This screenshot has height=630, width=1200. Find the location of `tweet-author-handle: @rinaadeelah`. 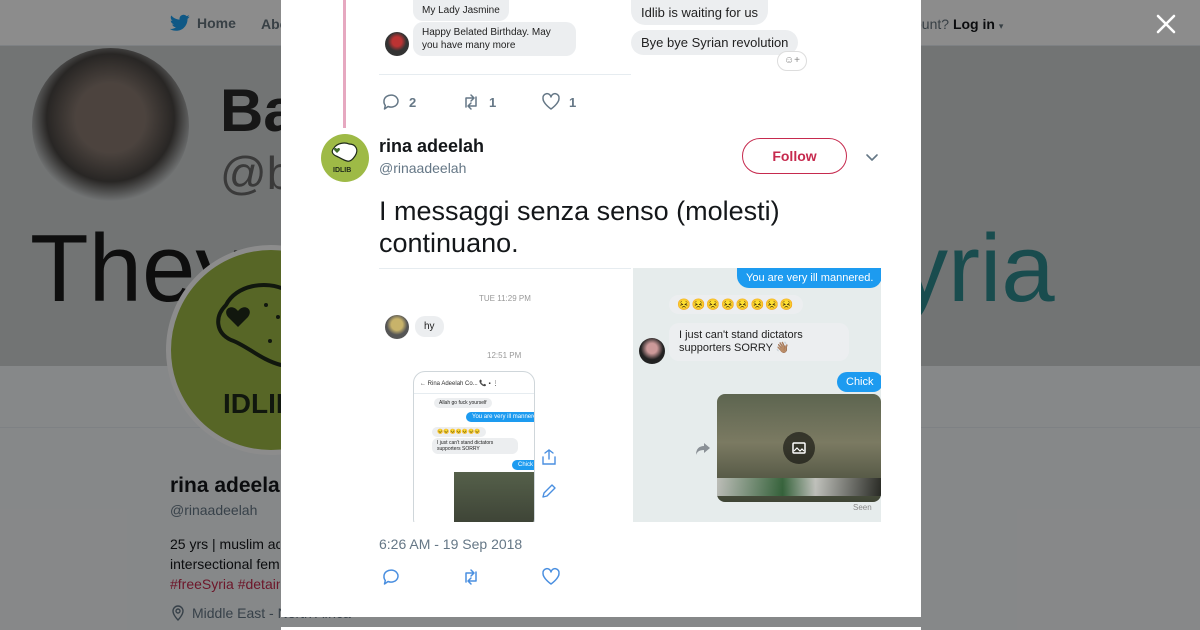

tweet-author-handle: @rinaadeelah is located at coordinates (422, 168).